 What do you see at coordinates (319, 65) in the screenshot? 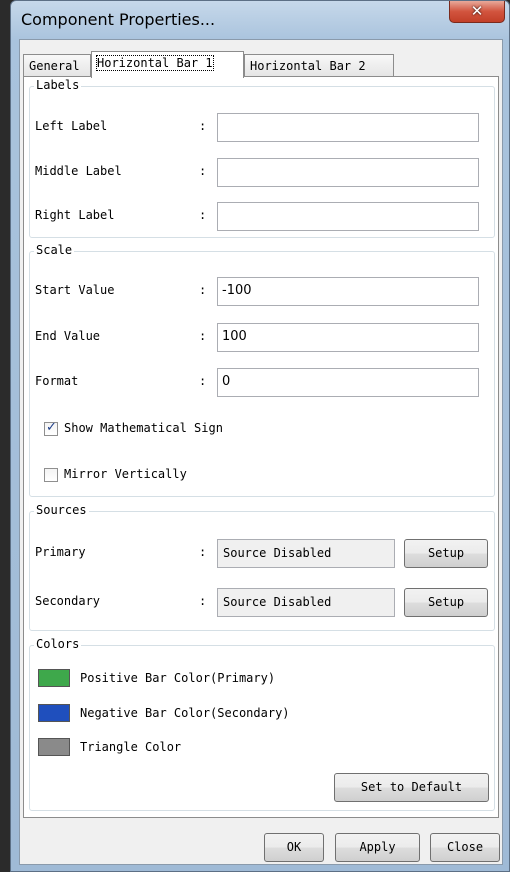
I see `tab-horizontal-bar-2: Horizontal Bar 2` at bounding box center [319, 65].